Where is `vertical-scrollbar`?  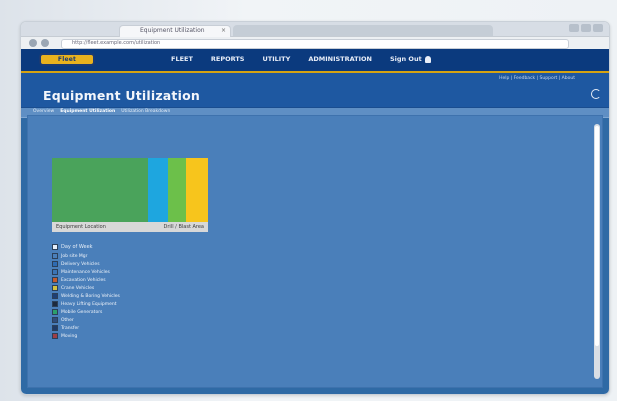
vertical-scrollbar is located at coordinates (597, 251).